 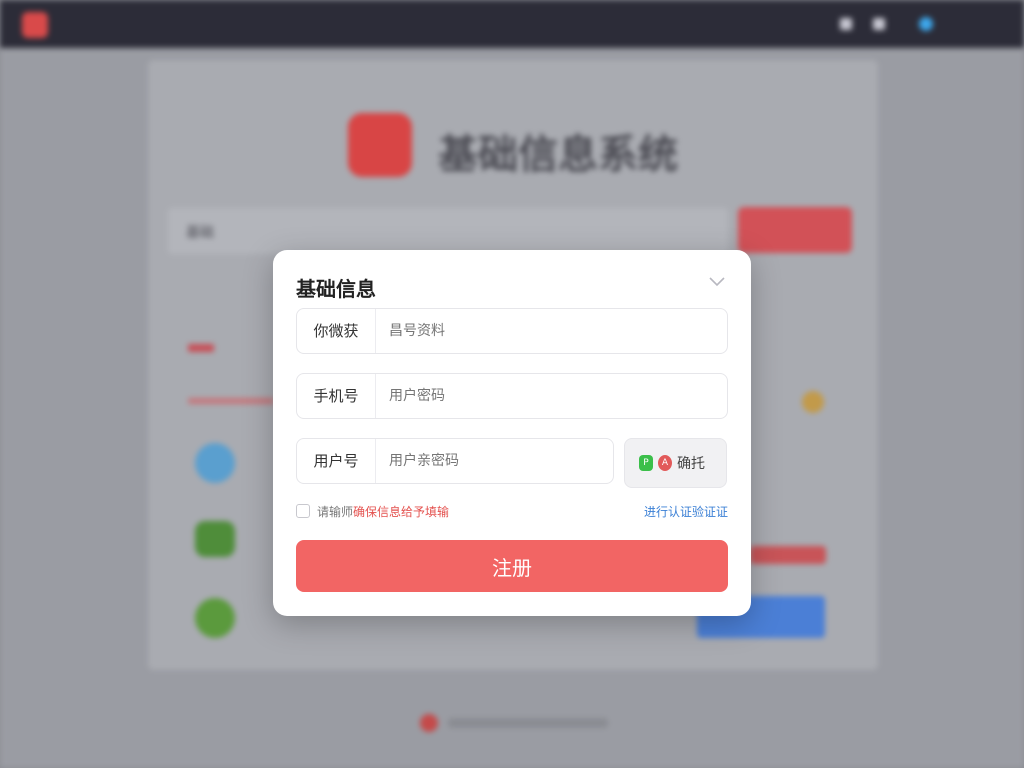 What do you see at coordinates (336, 461) in the screenshot?
I see `username-label: 用户号` at bounding box center [336, 461].